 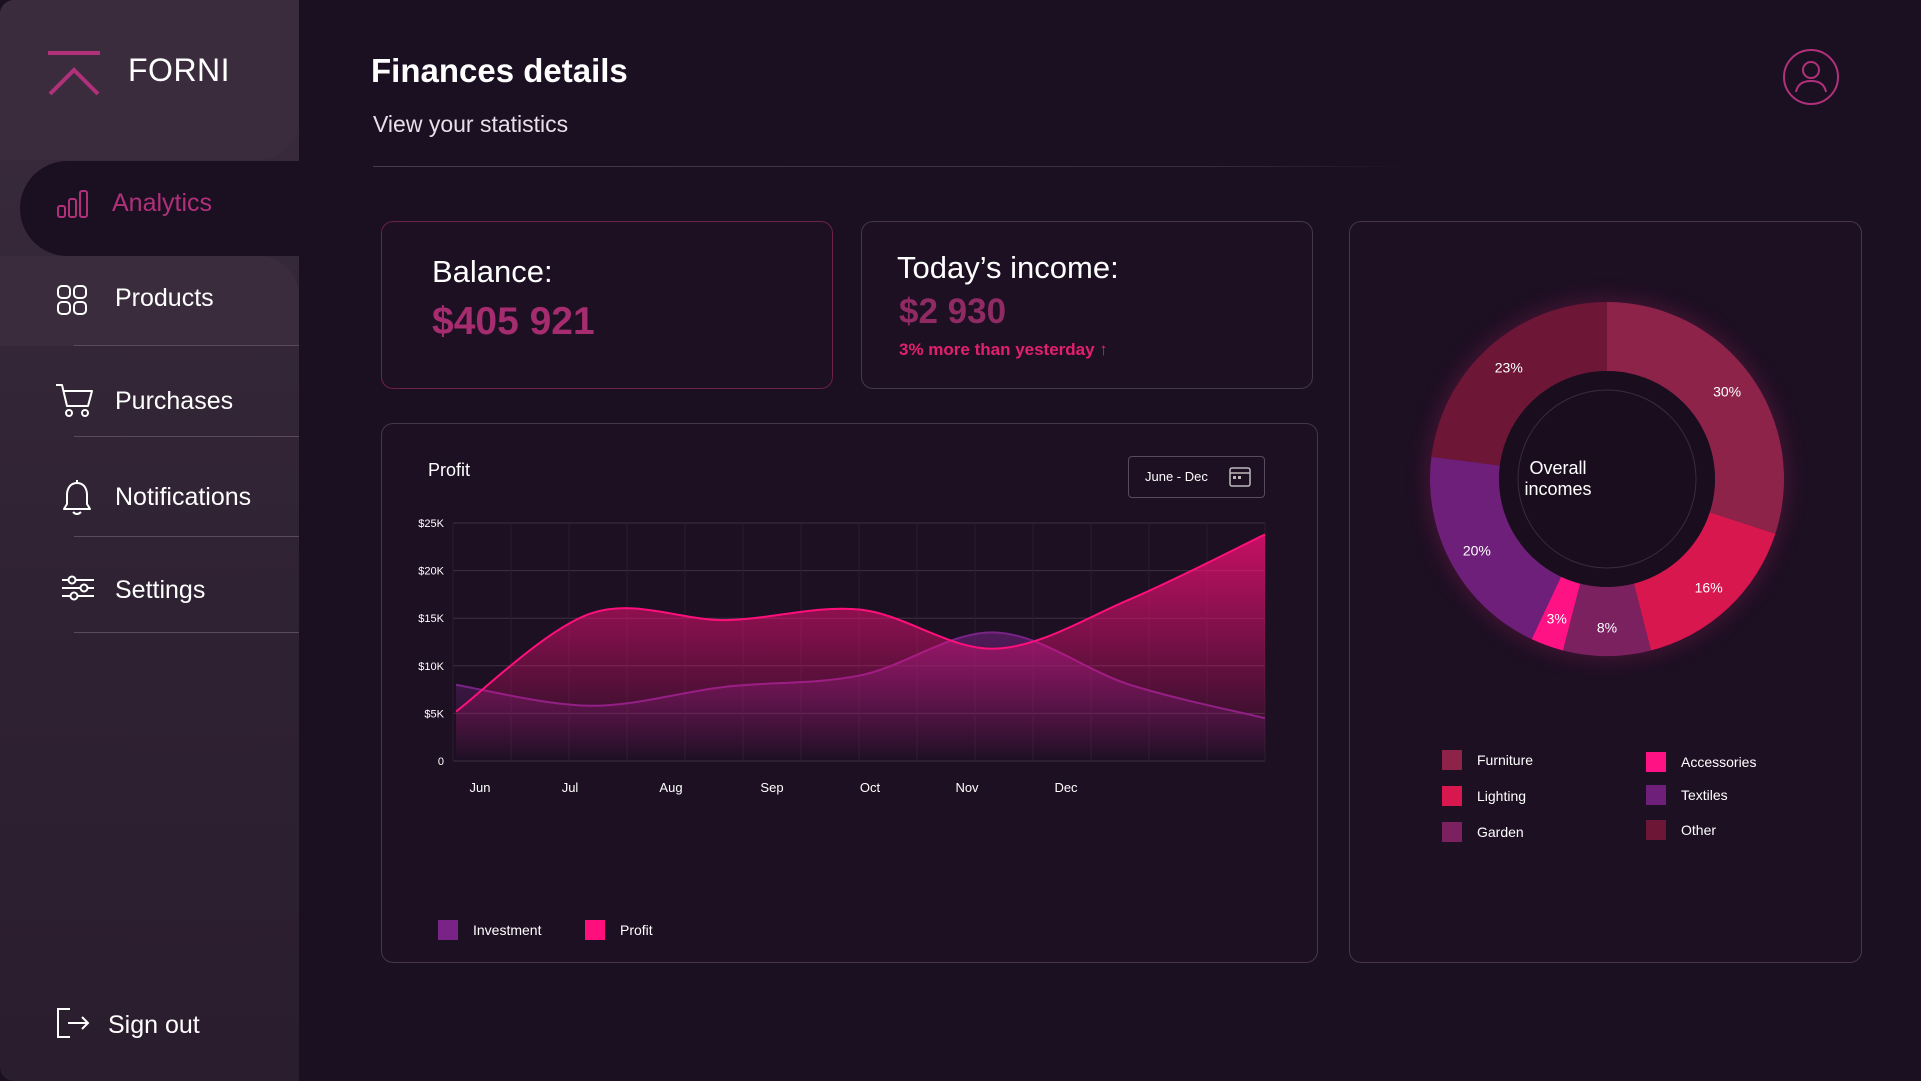 What do you see at coordinates (72, 204) in the screenshot?
I see `bar-chart-icon` at bounding box center [72, 204].